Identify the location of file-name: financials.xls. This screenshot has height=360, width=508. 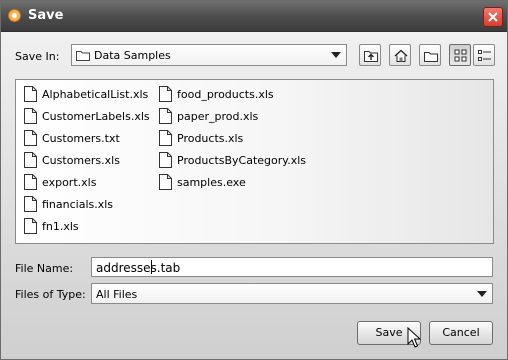
(78, 204).